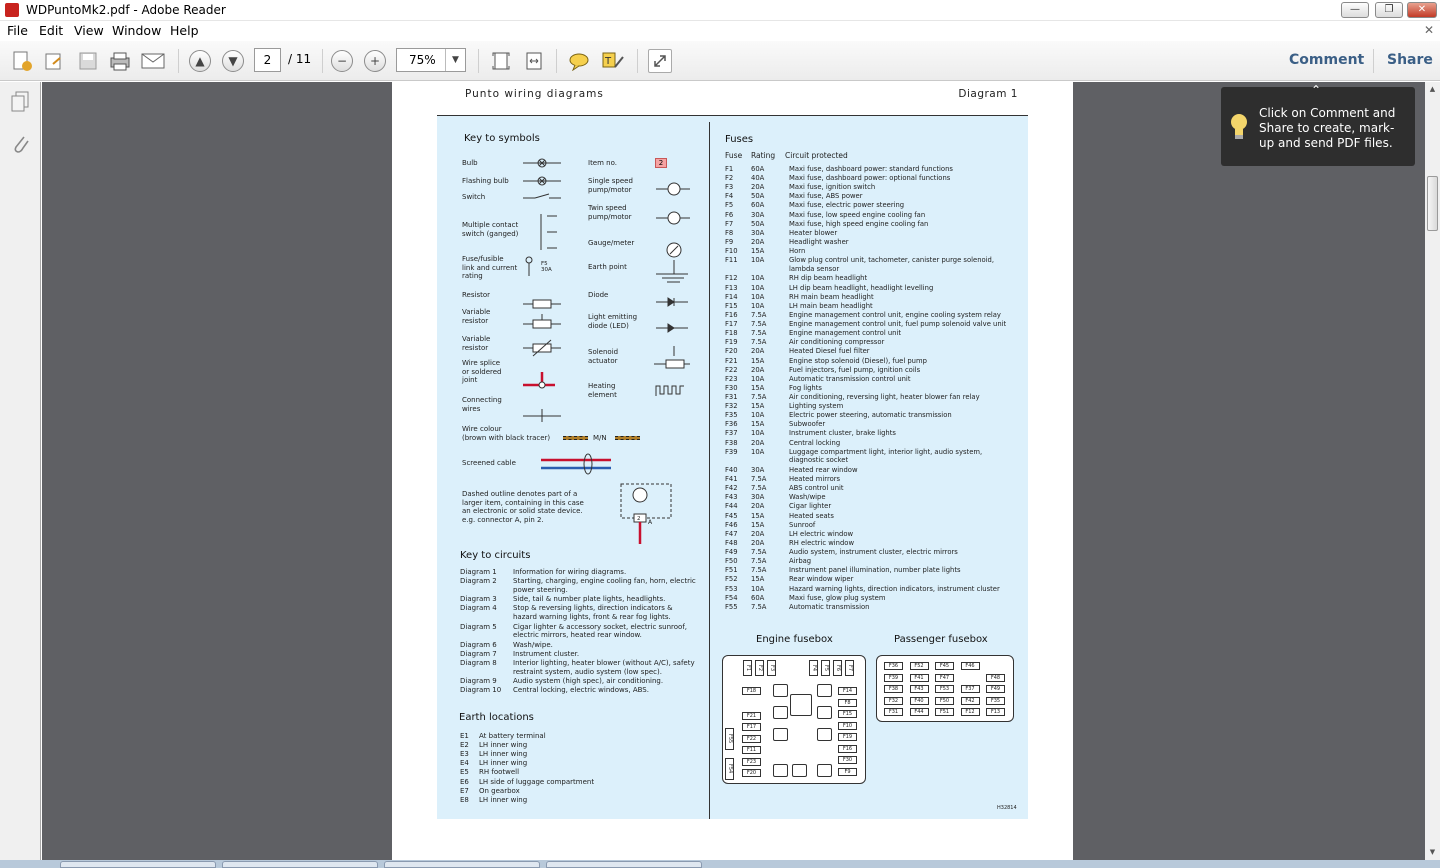 This screenshot has width=1440, height=868. What do you see at coordinates (759, 668) in the screenshot?
I see `fuse-slot: F2` at bounding box center [759, 668].